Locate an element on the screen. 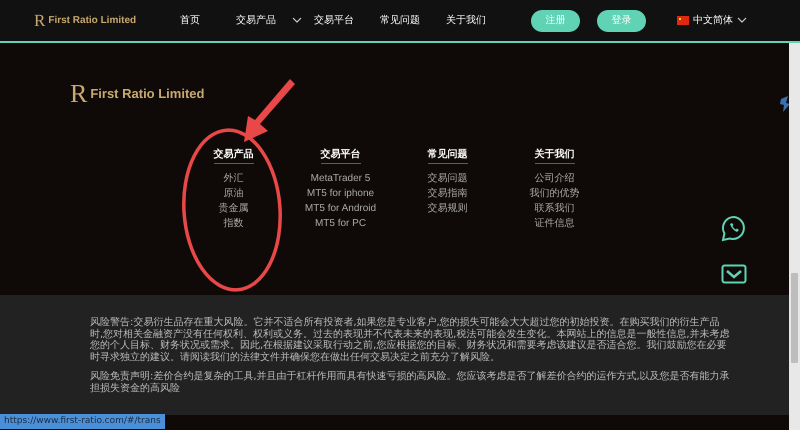  logo-link: R First Ratio Limited is located at coordinates (107, 20).